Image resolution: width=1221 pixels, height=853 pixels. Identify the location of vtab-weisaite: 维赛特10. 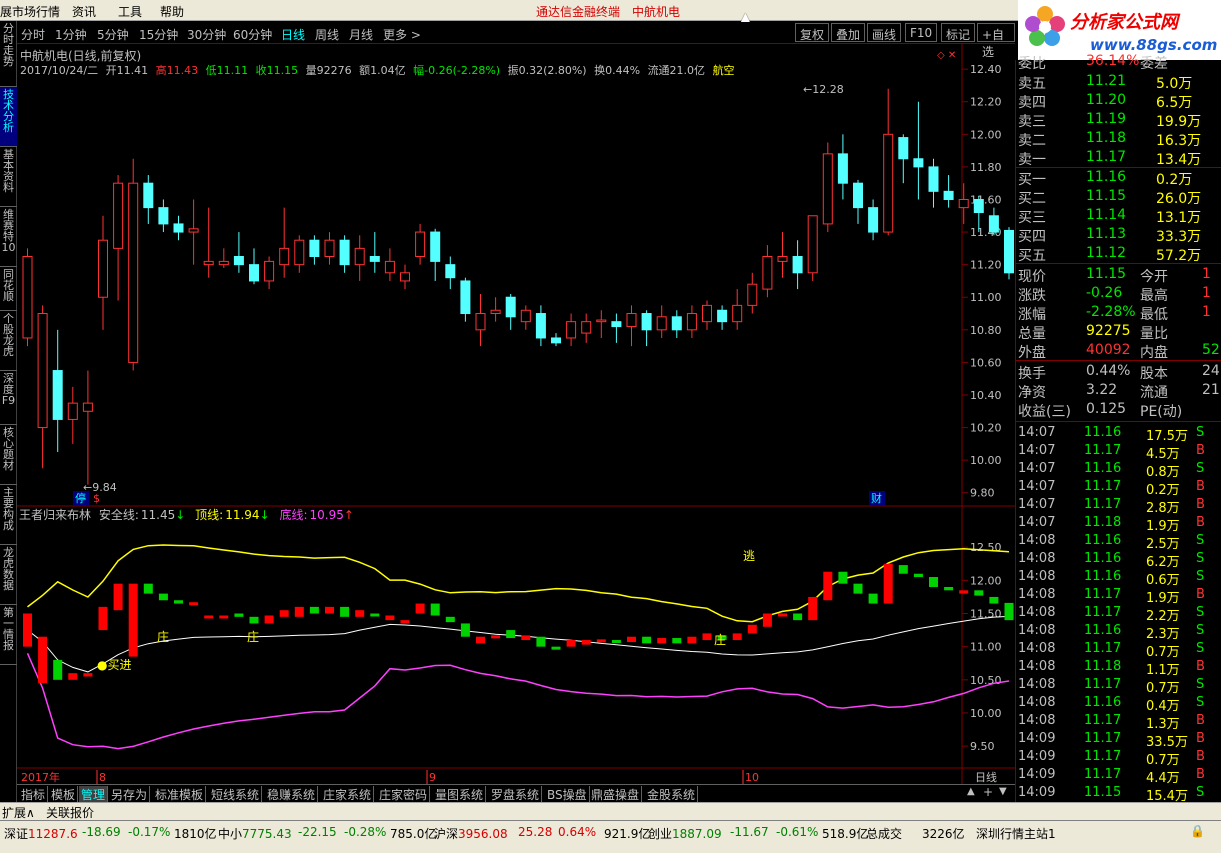
(8, 237).